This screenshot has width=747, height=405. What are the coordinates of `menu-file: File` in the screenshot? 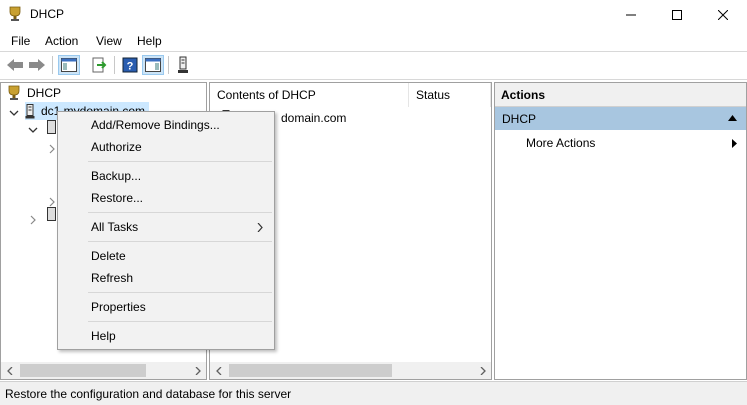 It's located at (20, 41).